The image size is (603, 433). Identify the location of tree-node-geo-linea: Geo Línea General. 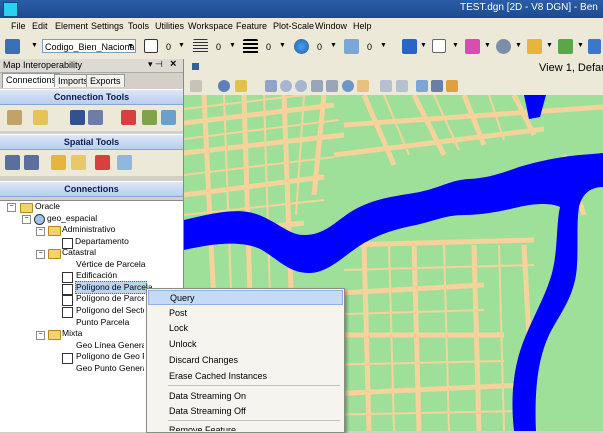
(110, 345).